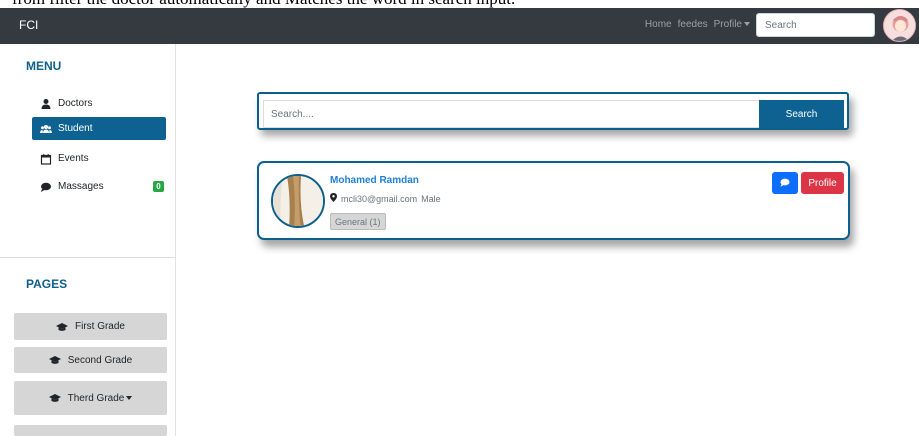 Image resolution: width=919 pixels, height=436 pixels. What do you see at coordinates (333, 198) in the screenshot?
I see `map-marker-icon` at bounding box center [333, 198].